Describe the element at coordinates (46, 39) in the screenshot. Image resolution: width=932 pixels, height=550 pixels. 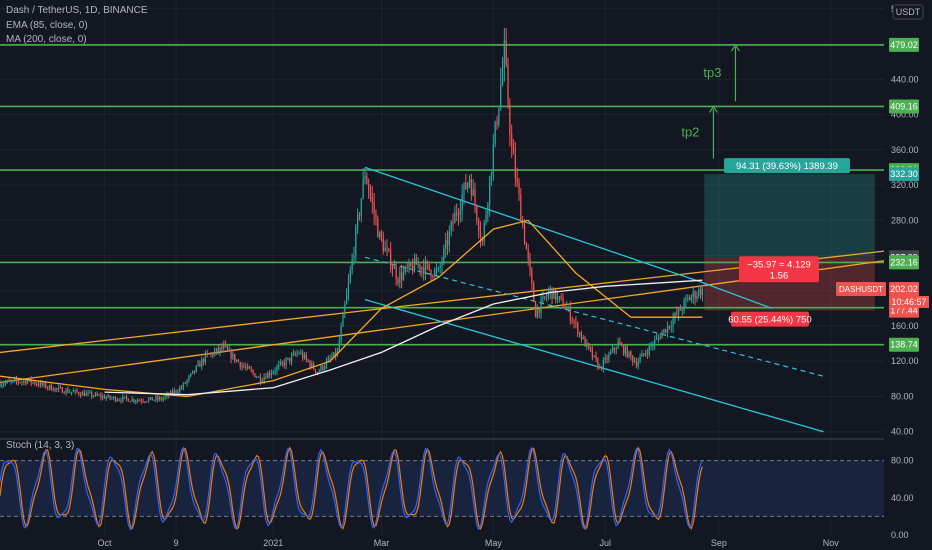
I see `legend-ma: MA (200, close, 0)` at that location.